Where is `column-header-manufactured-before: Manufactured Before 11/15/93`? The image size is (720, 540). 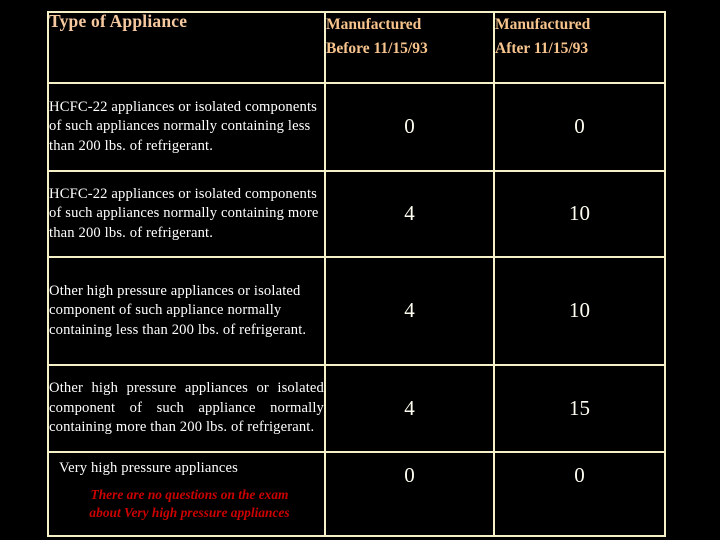 column-header-manufactured-before: Manufactured Before 11/15/93 is located at coordinates (409, 47).